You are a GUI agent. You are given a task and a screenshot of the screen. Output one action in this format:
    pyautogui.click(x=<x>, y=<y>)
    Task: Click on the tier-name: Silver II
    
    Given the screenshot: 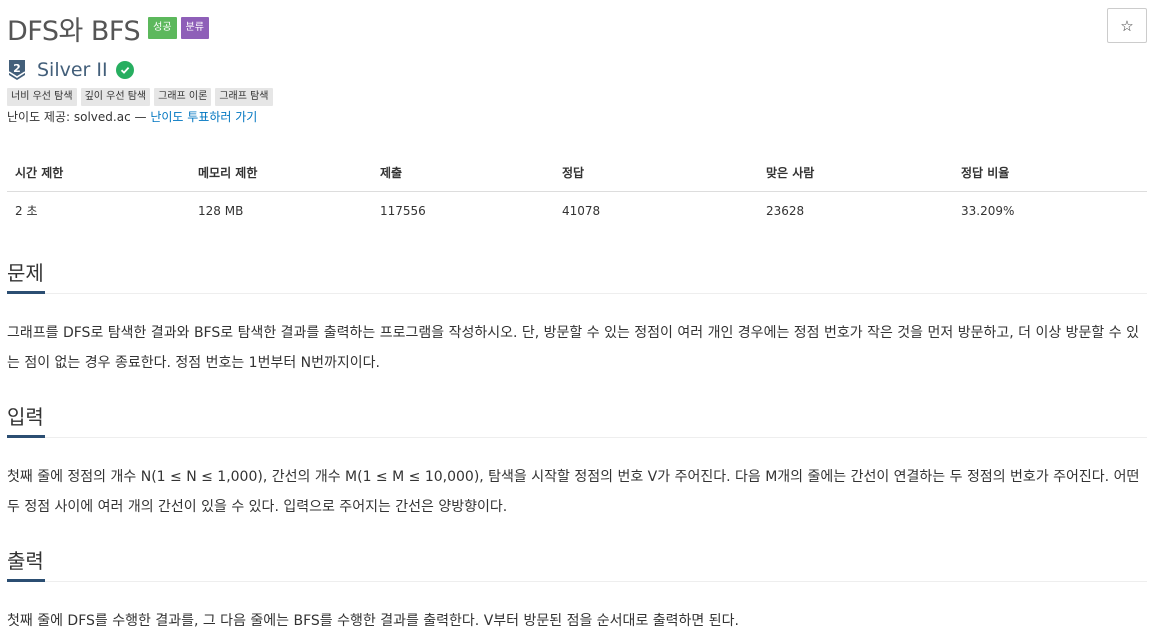 What is the action you would take?
    pyautogui.click(x=72, y=70)
    